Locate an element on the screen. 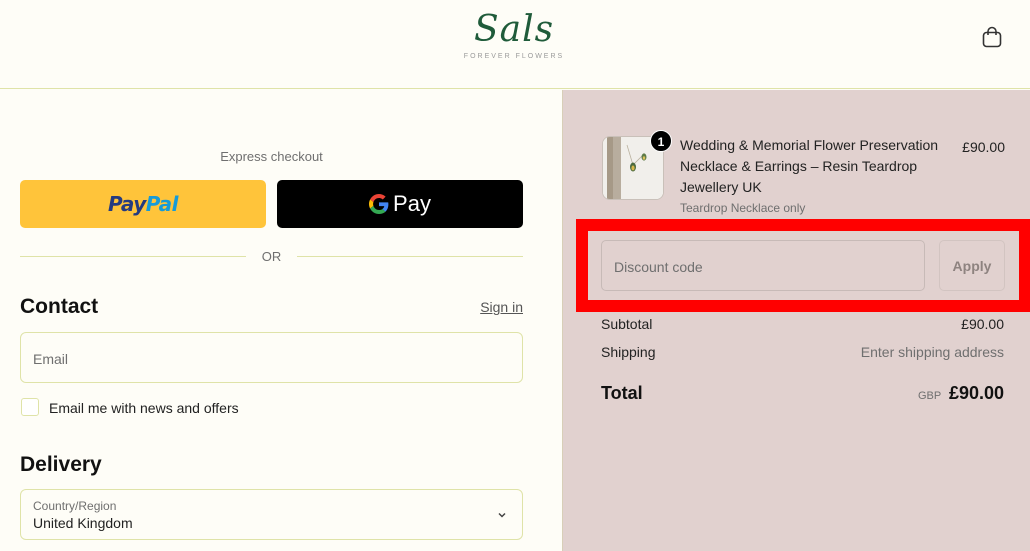 The image size is (1030, 551). logo-script: Sals is located at coordinates (514, 29).